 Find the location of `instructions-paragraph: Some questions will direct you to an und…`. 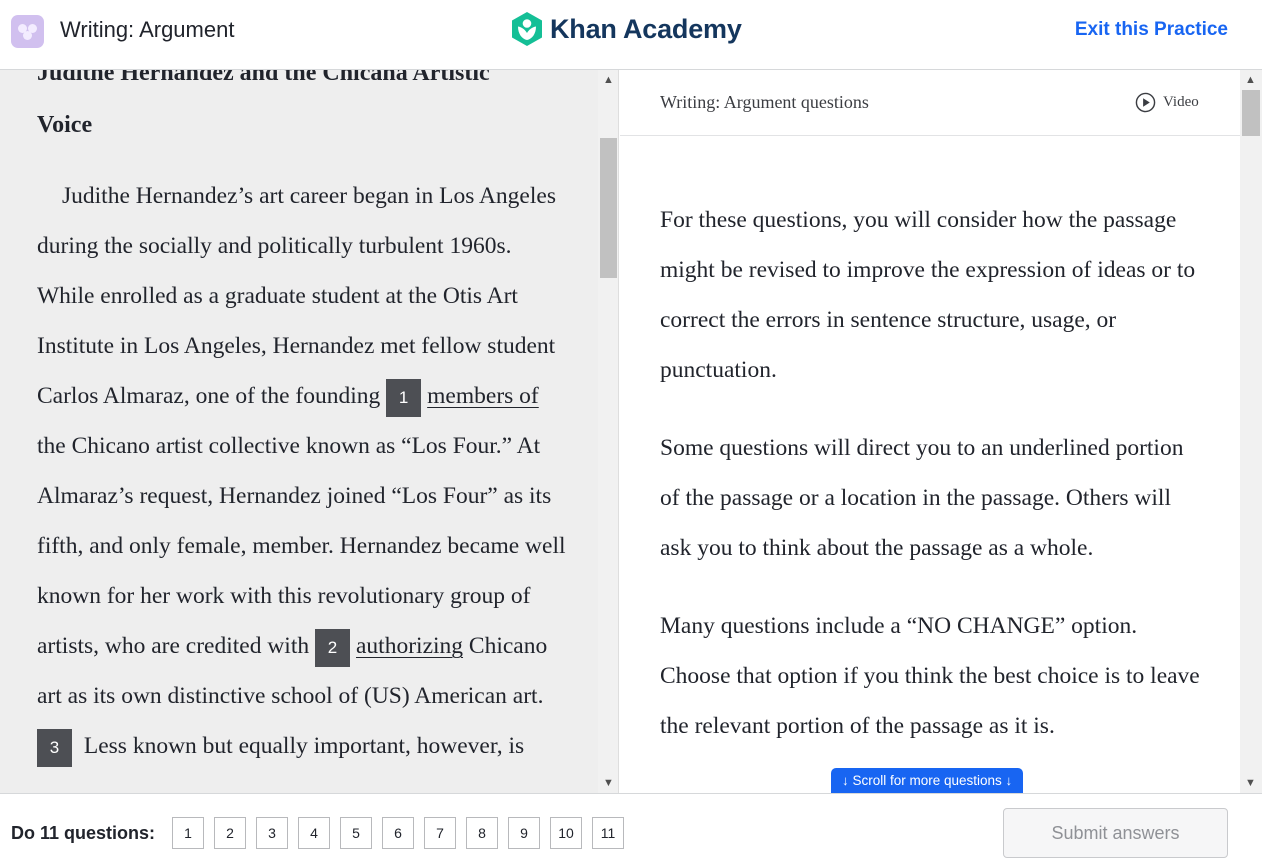

instructions-paragraph: Some questions will direct you to an und… is located at coordinates (922, 498).